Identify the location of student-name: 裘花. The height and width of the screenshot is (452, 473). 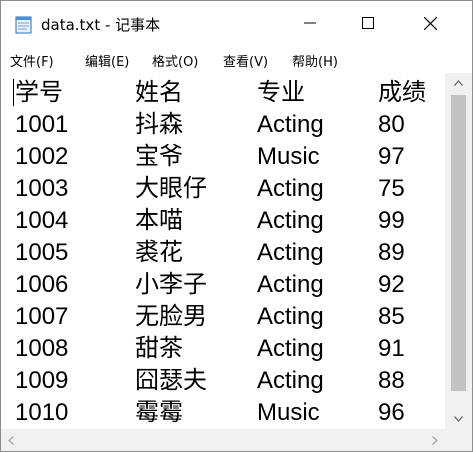
(159, 252).